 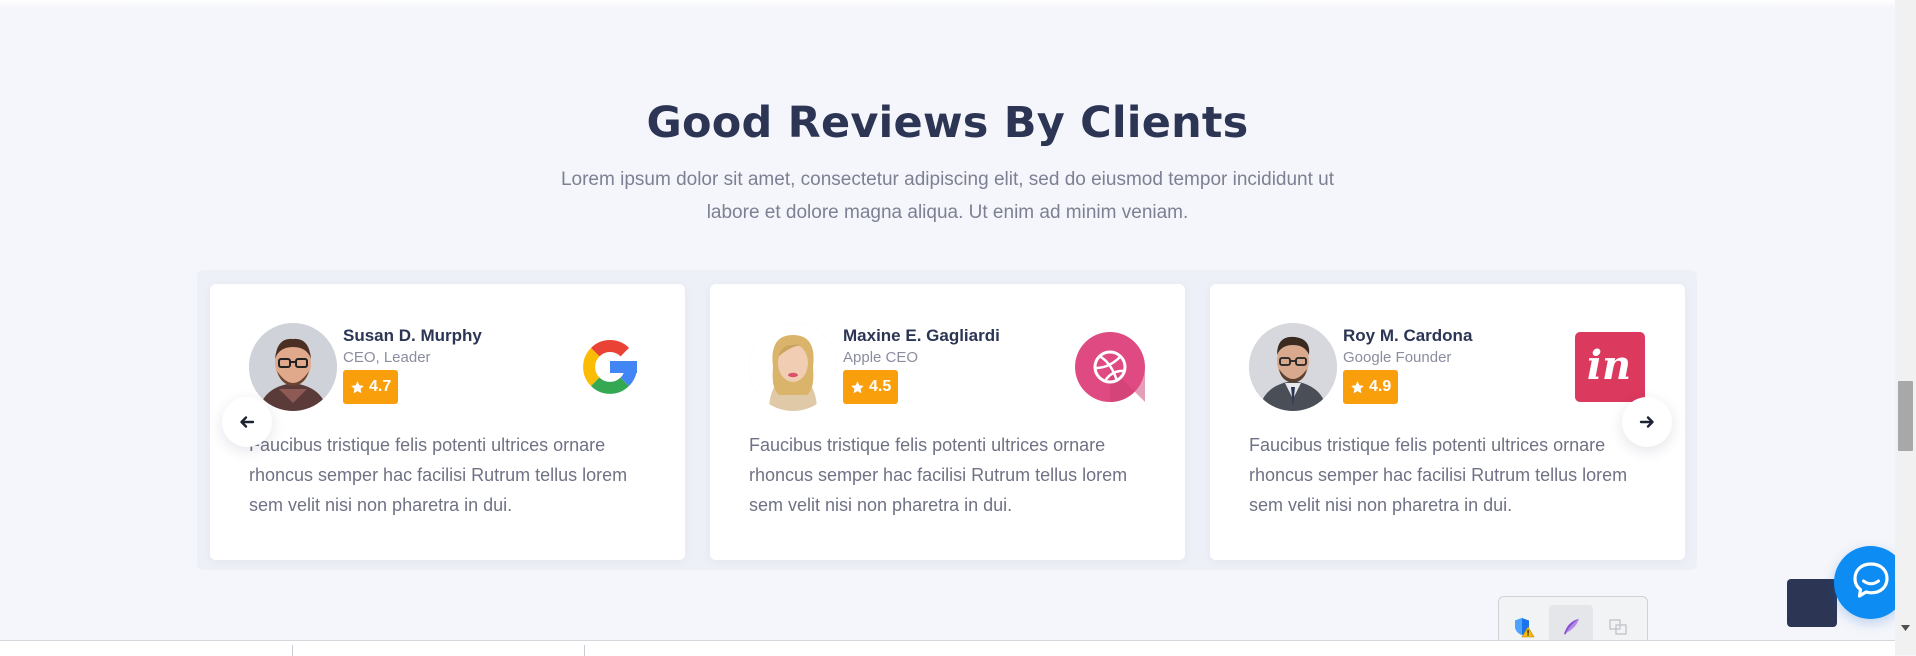 I want to click on arrow-right-icon, so click(x=1647, y=422).